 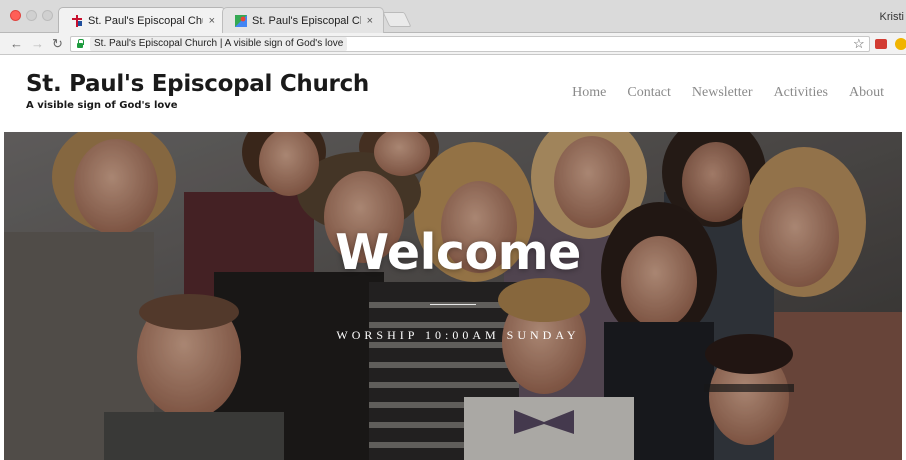 I want to click on site-title: St. Paul's Episcopal Church, so click(x=197, y=84).